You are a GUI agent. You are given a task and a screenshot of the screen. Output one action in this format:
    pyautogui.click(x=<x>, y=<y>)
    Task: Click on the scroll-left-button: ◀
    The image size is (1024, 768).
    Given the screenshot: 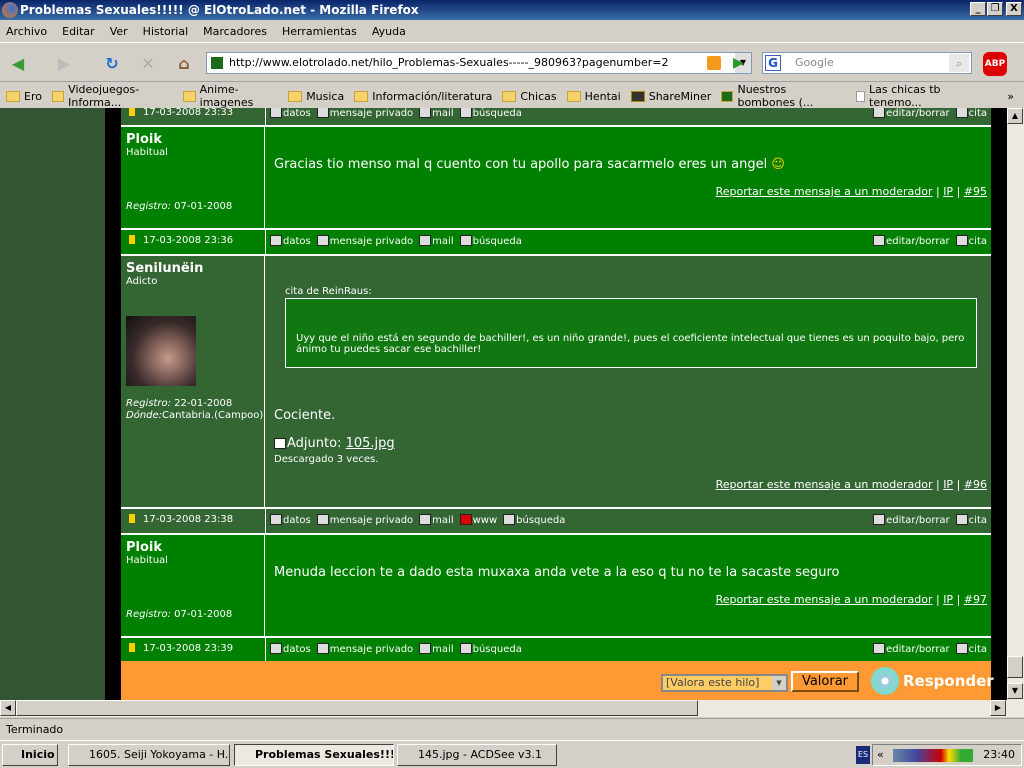 What is the action you would take?
    pyautogui.click(x=8, y=708)
    